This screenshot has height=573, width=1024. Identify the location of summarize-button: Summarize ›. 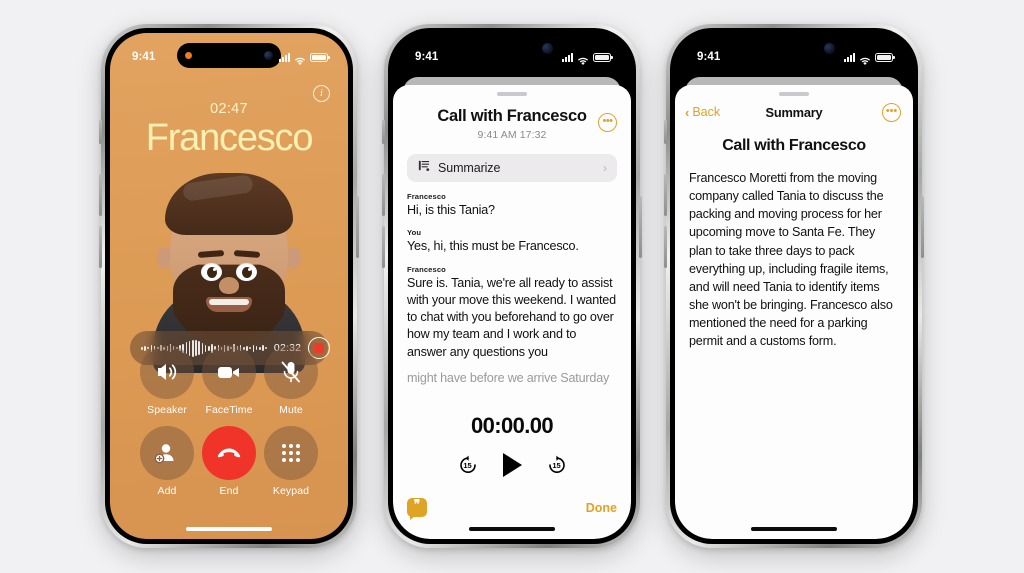
(512, 168).